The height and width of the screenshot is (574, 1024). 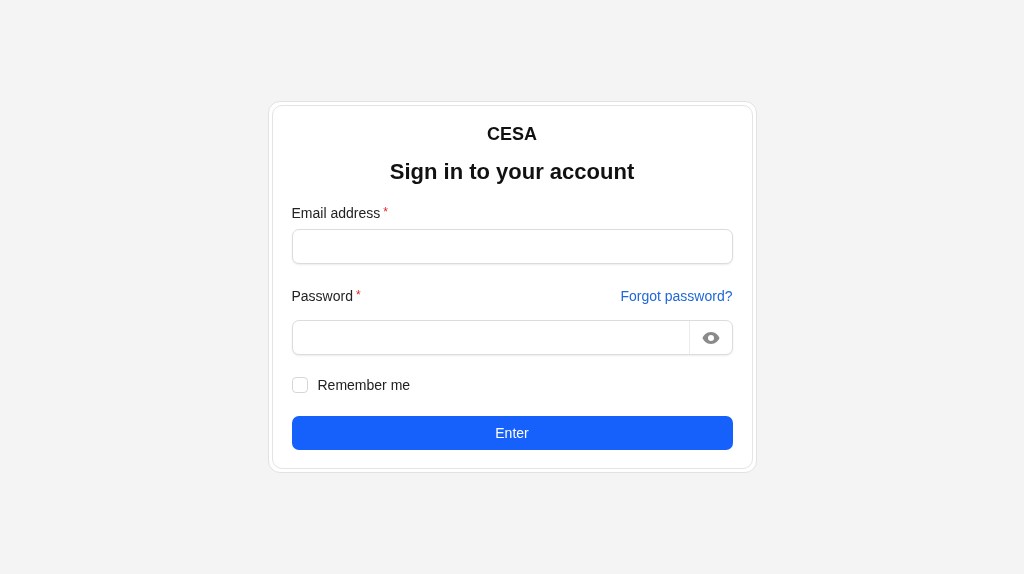 What do you see at coordinates (336, 213) in the screenshot?
I see `field-label: Email address` at bounding box center [336, 213].